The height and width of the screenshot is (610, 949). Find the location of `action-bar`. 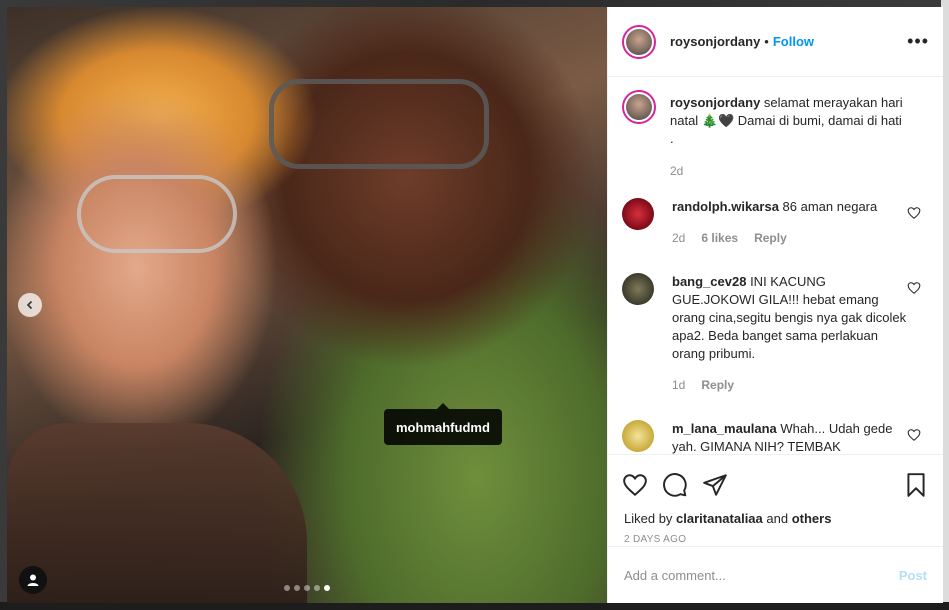

action-bar is located at coordinates (775, 479).